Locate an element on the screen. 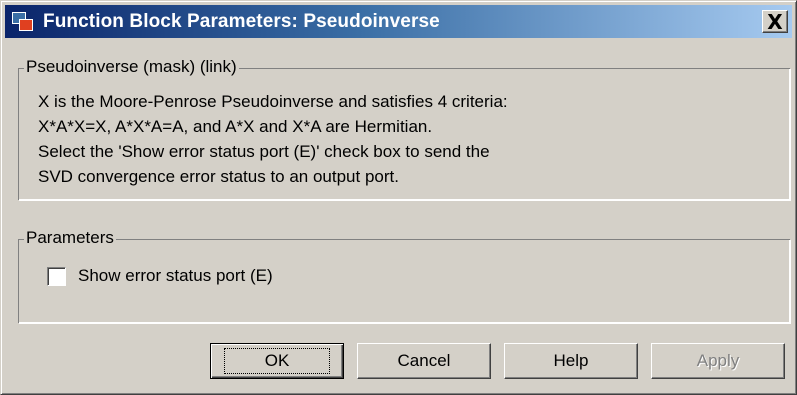  close-label: X is located at coordinates (775, 21).